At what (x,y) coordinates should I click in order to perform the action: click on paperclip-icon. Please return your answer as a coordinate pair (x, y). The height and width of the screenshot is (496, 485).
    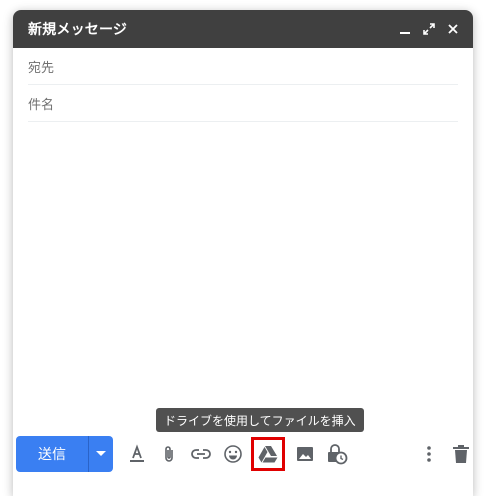
    Looking at the image, I should click on (169, 454).